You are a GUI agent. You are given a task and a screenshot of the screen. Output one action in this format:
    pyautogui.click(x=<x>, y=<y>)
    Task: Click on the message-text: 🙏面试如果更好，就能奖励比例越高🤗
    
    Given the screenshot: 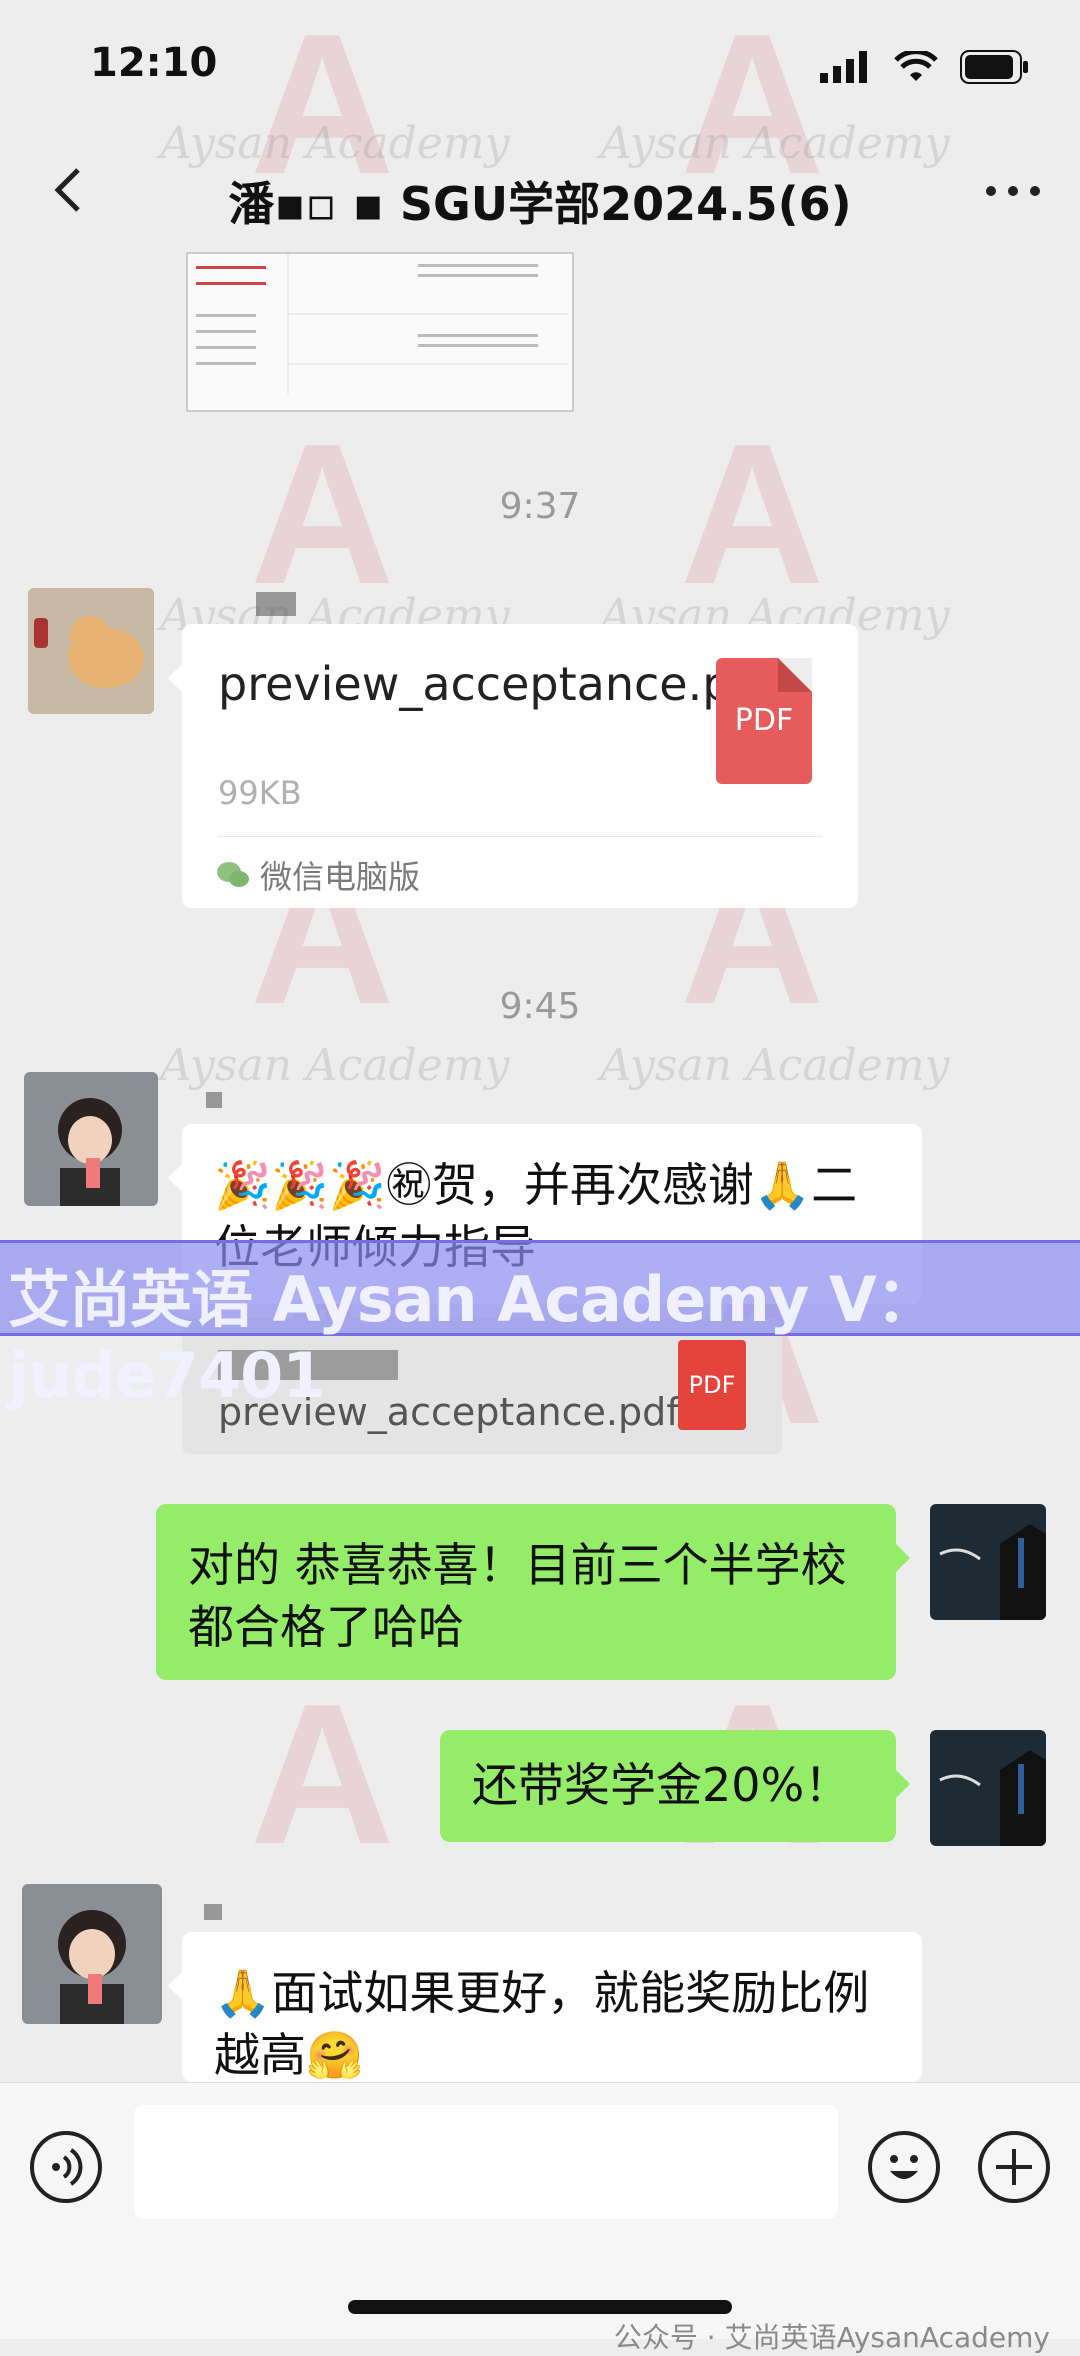 What is the action you would take?
    pyautogui.click(x=542, y=2024)
    